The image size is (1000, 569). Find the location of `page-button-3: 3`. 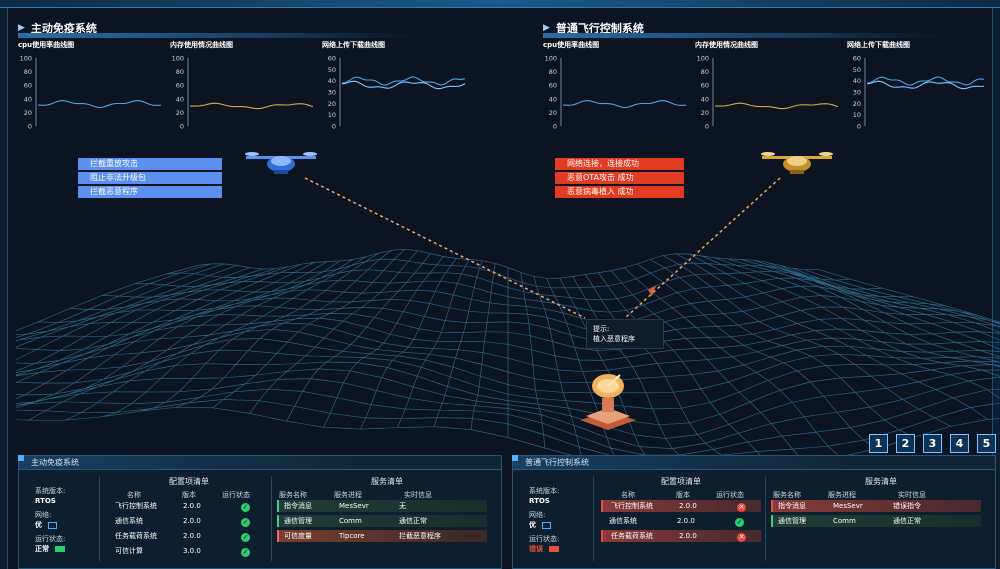

page-button-3: 3 is located at coordinates (932, 443).